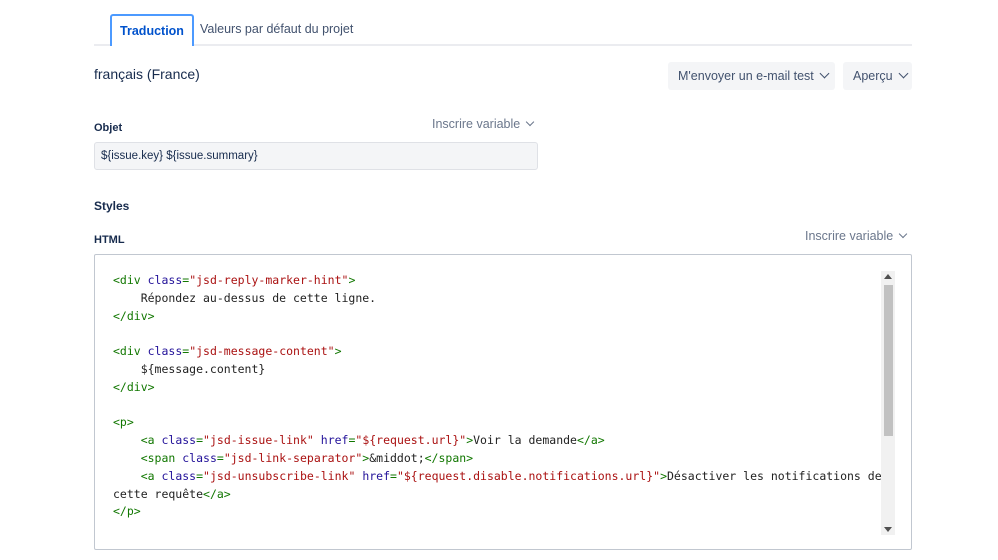 The width and height of the screenshot is (998, 560). I want to click on scroll-up-icon, so click(888, 276).